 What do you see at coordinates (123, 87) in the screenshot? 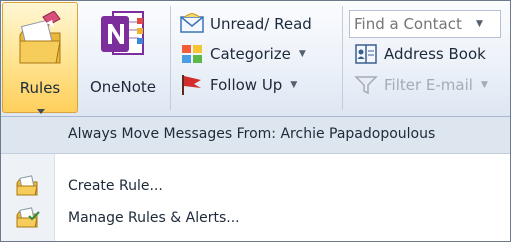
I see `onenote-label: OneNote` at bounding box center [123, 87].